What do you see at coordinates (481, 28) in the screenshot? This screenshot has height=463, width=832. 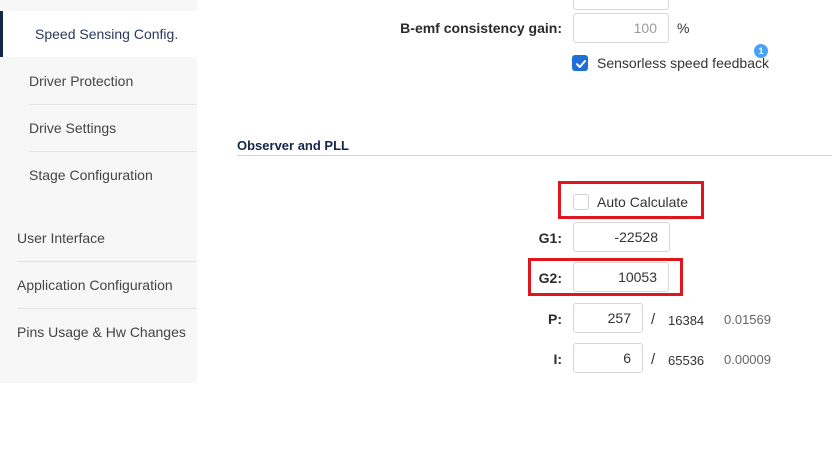 I see `bemf-gain-label: B-emf consistency gain:` at bounding box center [481, 28].